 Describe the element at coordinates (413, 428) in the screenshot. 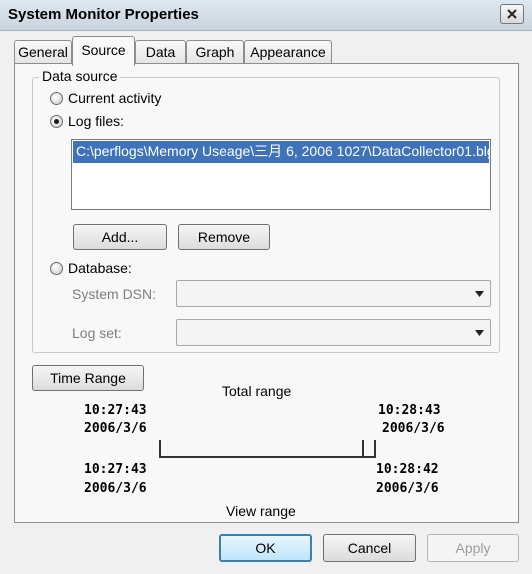

I see `total-end-date: 2006/3/6` at that location.